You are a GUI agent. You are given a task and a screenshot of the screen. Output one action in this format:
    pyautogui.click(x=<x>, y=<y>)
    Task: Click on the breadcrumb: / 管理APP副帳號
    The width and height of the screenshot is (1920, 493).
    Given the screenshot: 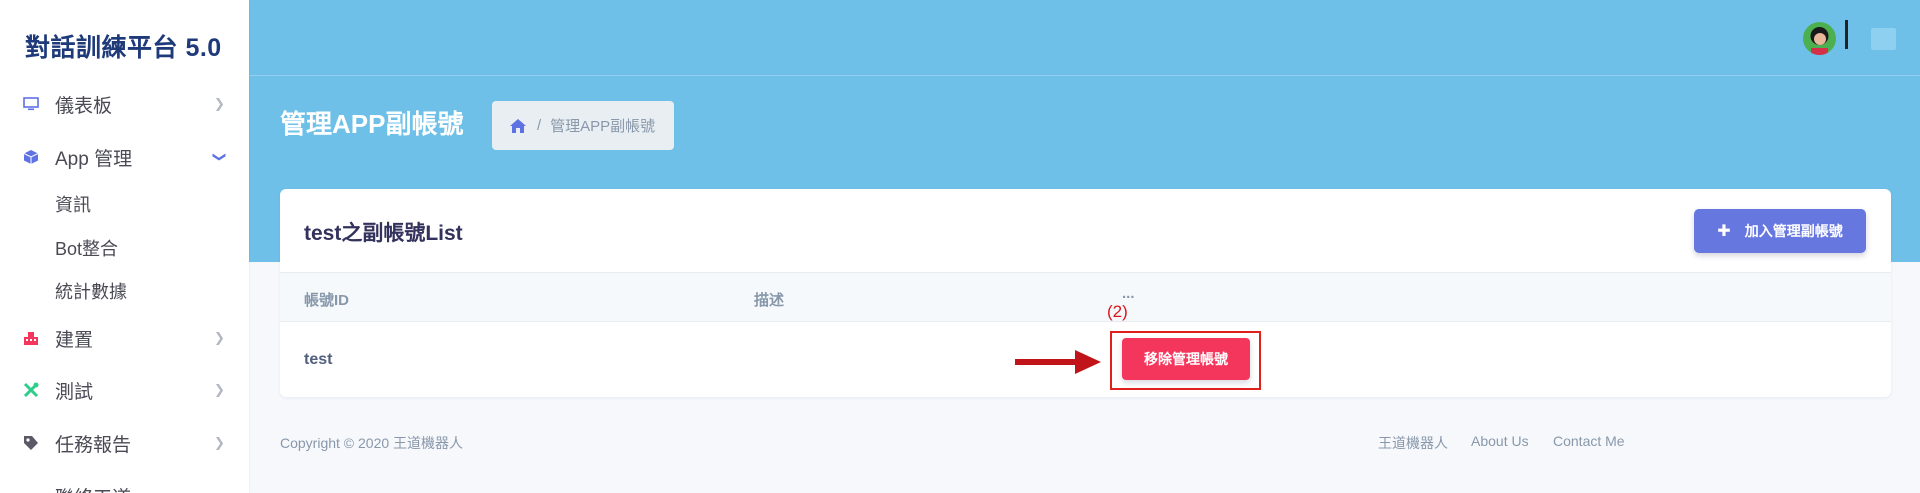 What is the action you would take?
    pyautogui.click(x=583, y=125)
    